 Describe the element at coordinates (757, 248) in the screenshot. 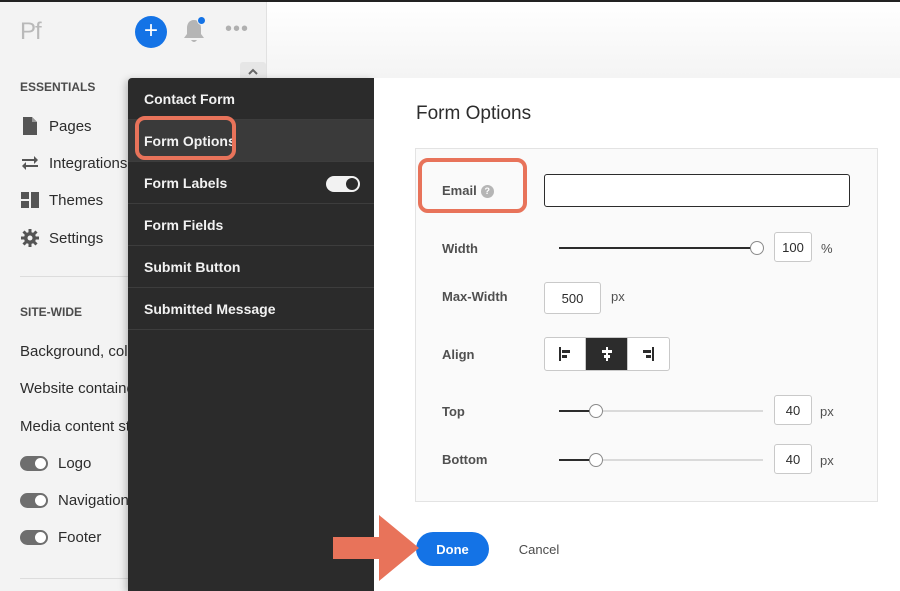

I see `width-slider-thumb` at that location.